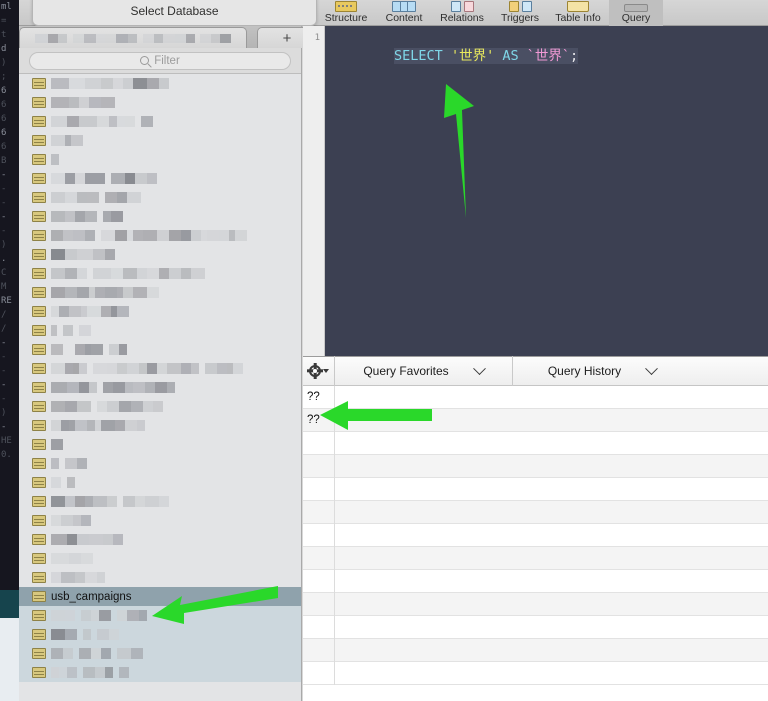  I want to click on table-list-item-selected: usb_campaigns, so click(160, 596).